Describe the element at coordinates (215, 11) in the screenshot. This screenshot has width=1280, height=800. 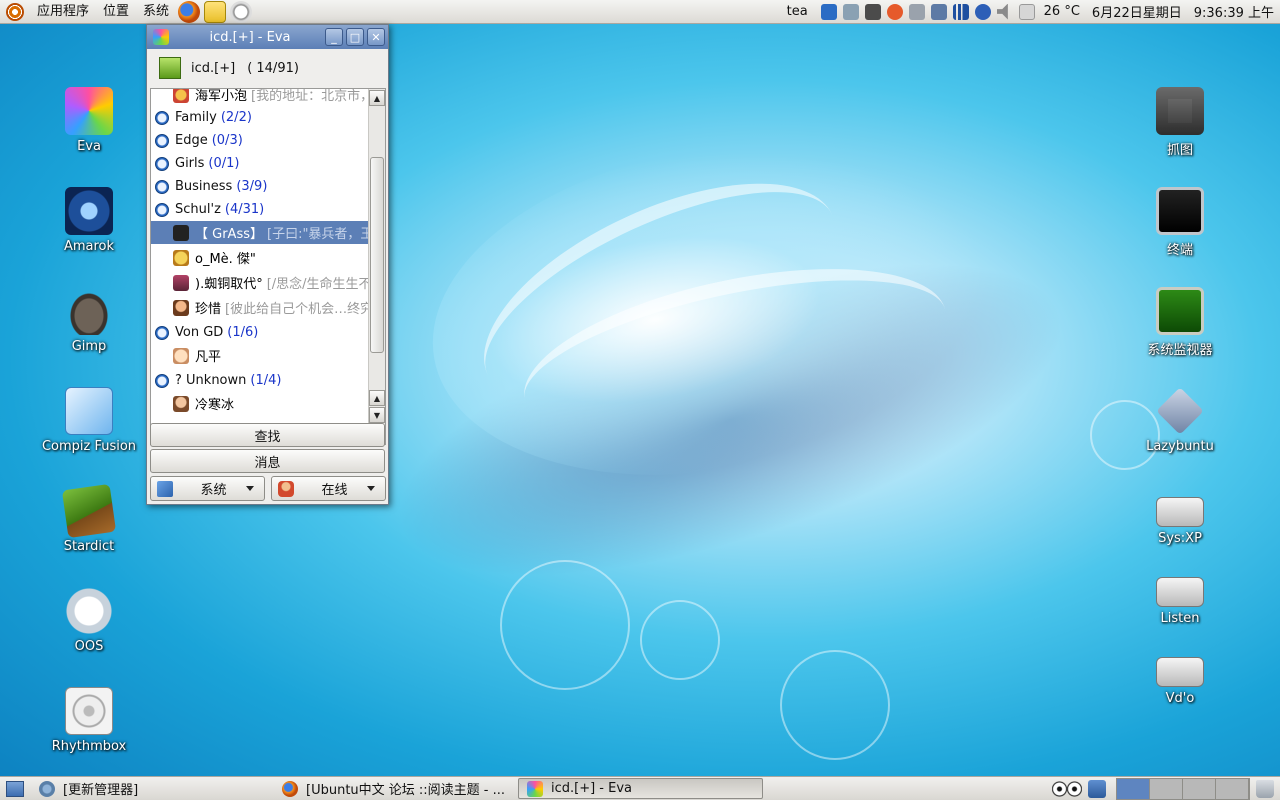
I see `notes-icon` at that location.